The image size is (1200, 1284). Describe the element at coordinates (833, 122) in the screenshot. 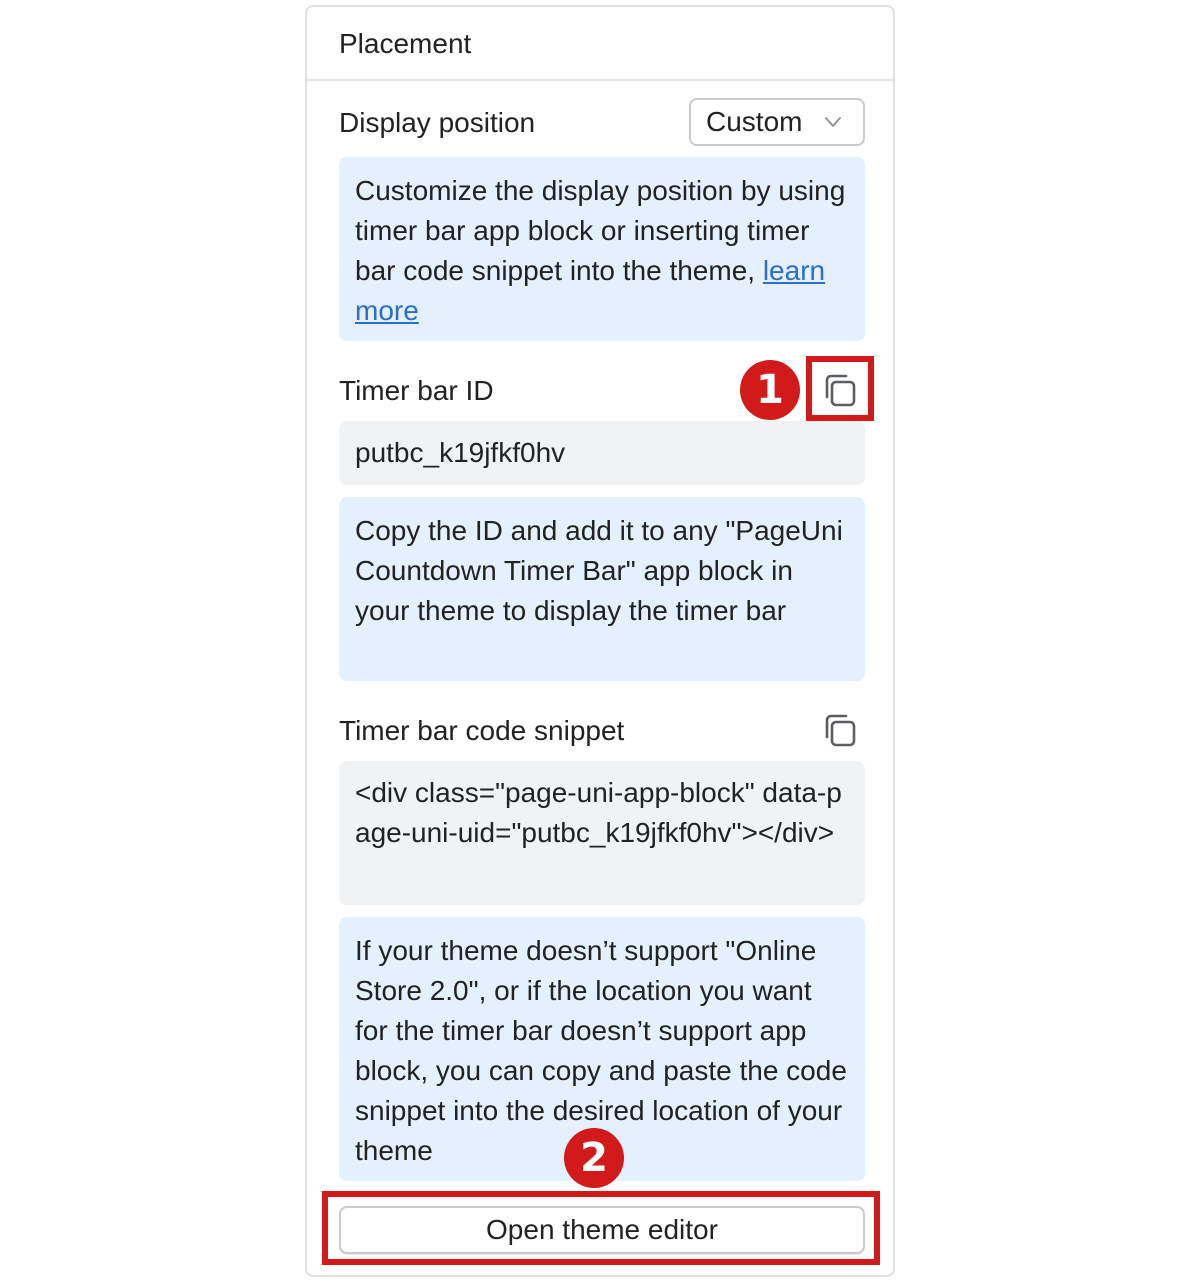

I see `chevron-down-icon` at that location.